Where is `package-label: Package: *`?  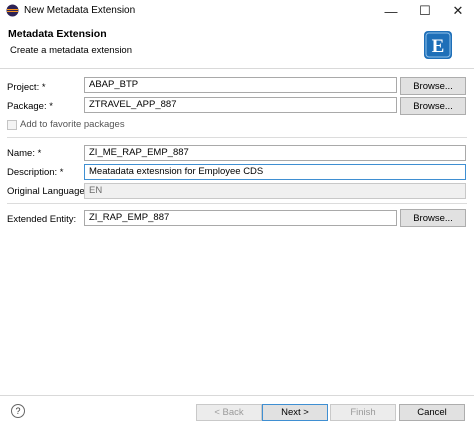 package-label: Package: * is located at coordinates (30, 106).